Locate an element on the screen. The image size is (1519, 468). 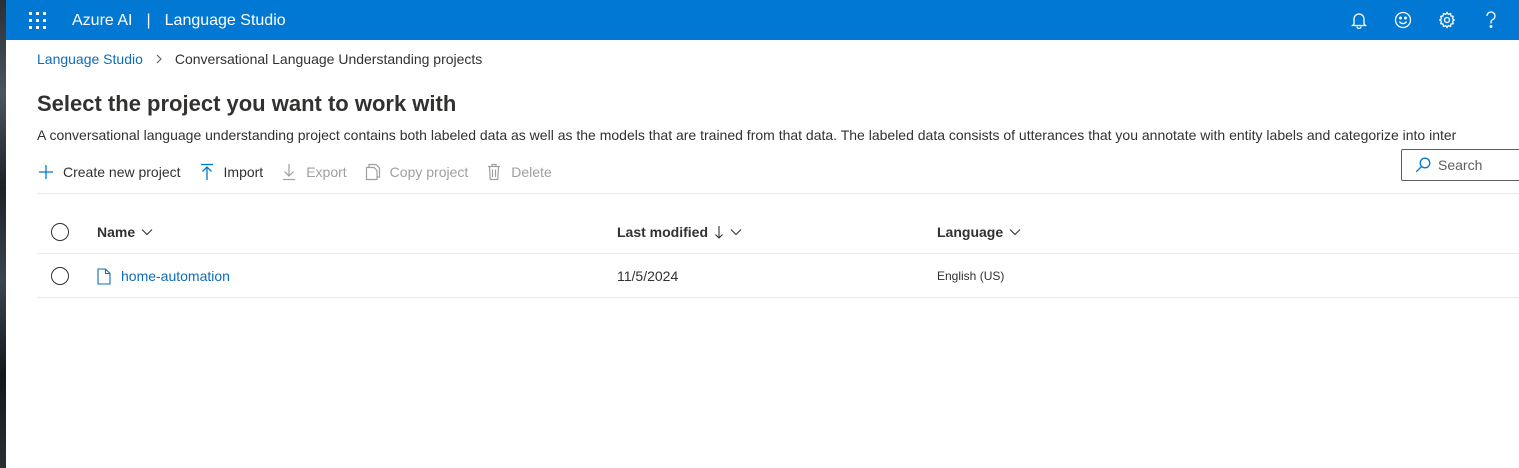
brand-product: Language Studio is located at coordinates (225, 20).